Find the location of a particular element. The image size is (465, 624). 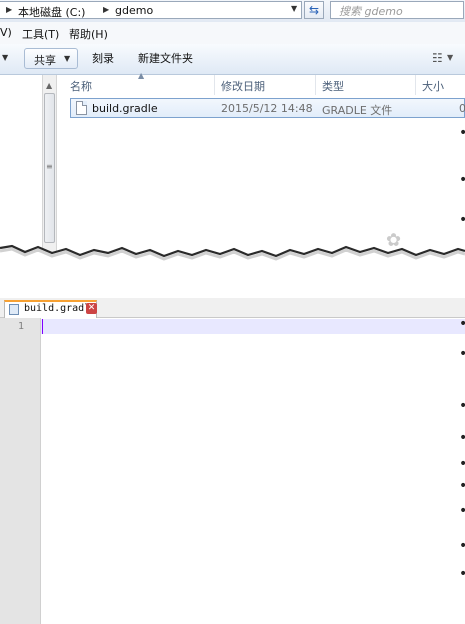

column-header: 名称 ▲ 修改日期 类型 大小 is located at coordinates (261, 83).